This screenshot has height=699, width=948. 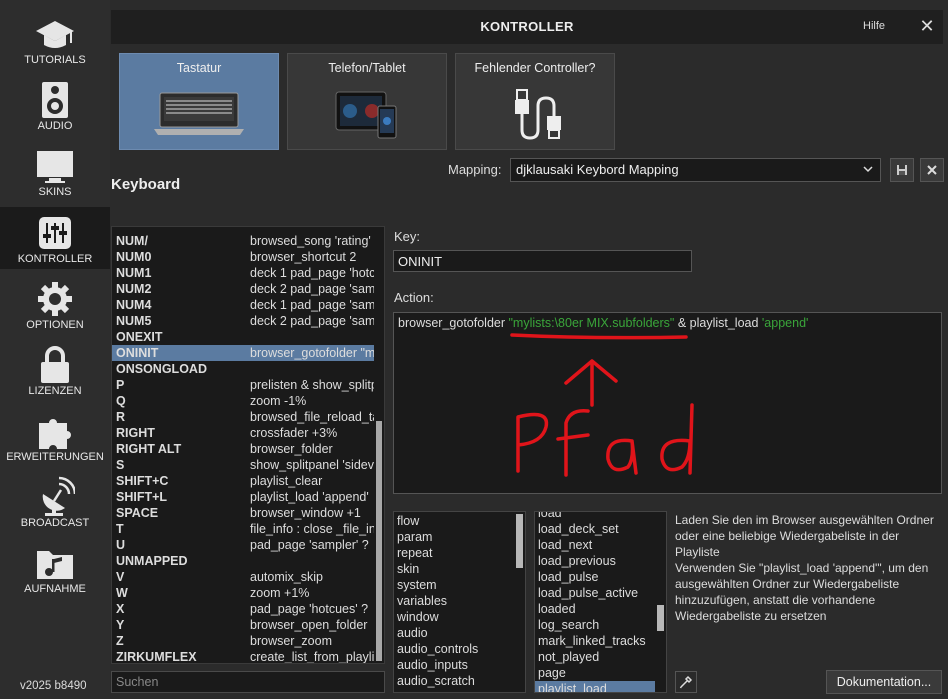 I want to click on tab-label: Fehlender Controller?, so click(x=535, y=68).